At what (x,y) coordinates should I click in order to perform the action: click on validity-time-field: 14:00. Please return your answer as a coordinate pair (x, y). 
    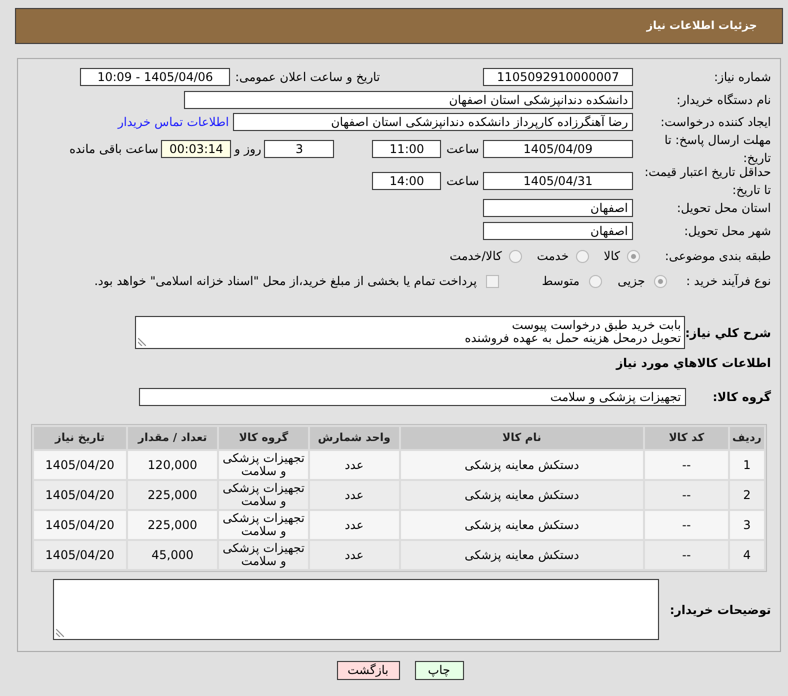
    Looking at the image, I should click on (407, 181).